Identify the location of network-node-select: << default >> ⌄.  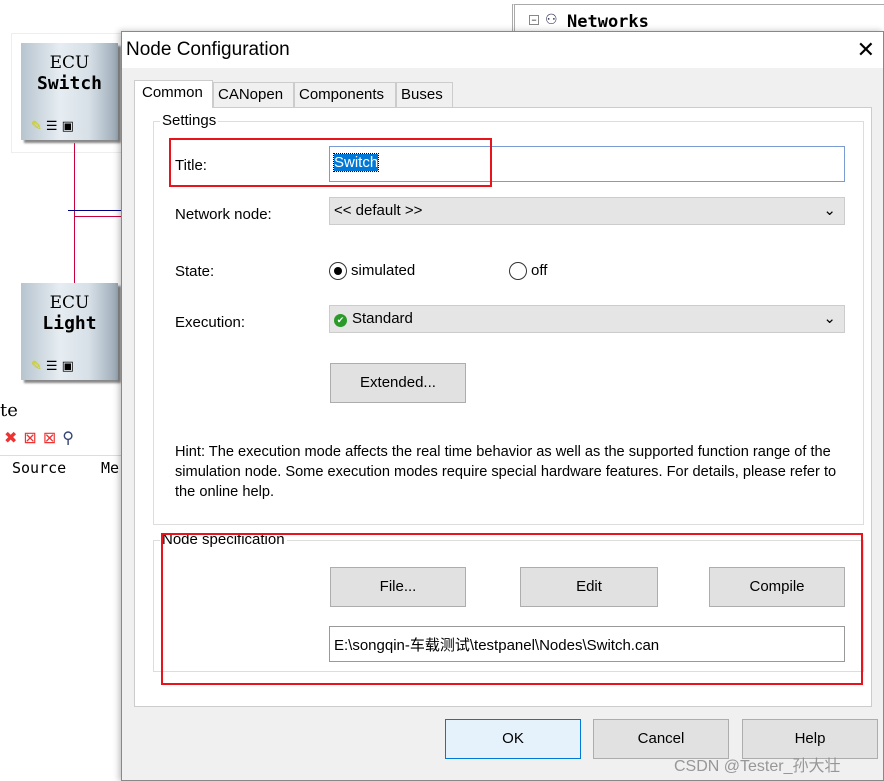
(587, 211).